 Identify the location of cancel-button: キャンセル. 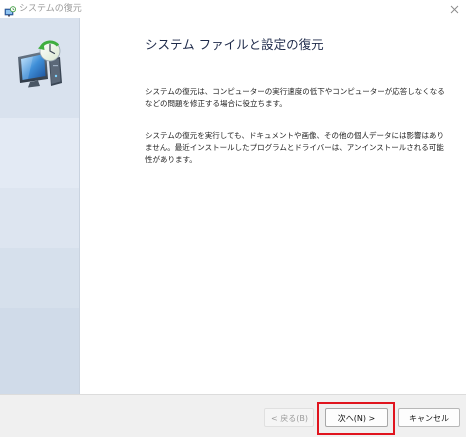
(429, 417).